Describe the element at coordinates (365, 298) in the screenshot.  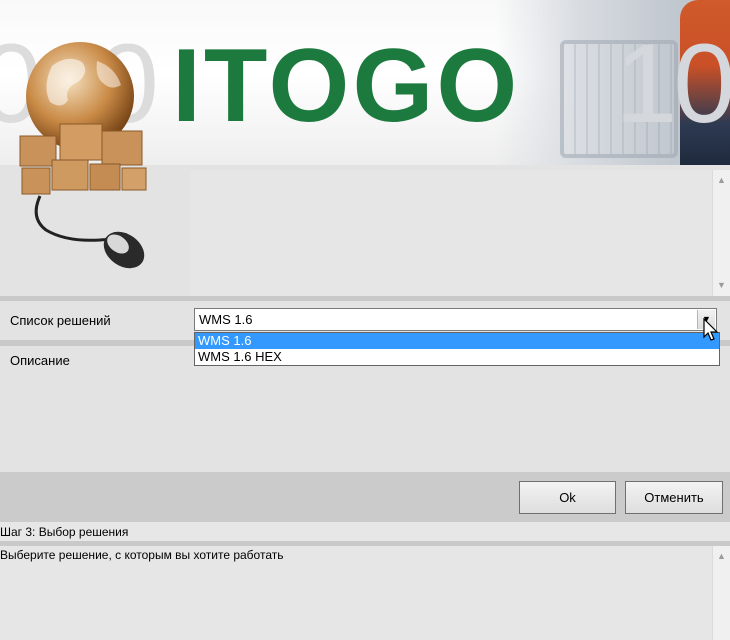
I see `separator` at that location.